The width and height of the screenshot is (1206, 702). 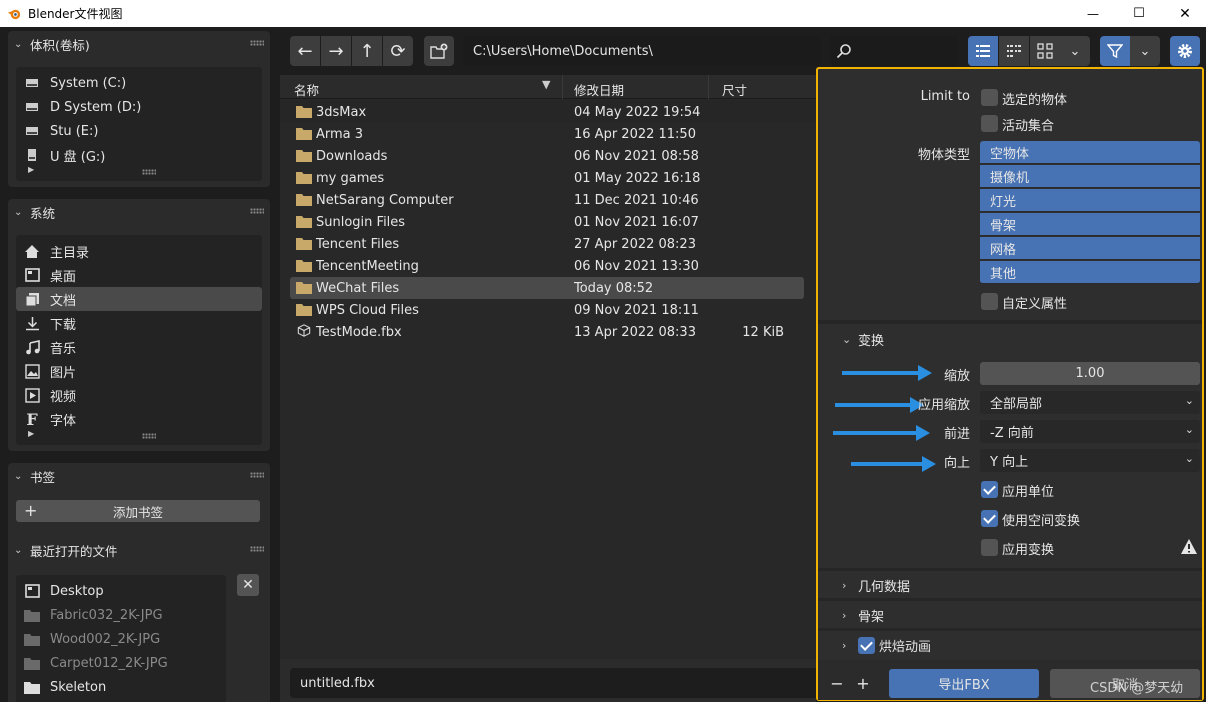 I want to click on sidebar-item-documents: 文档, so click(x=139, y=299).